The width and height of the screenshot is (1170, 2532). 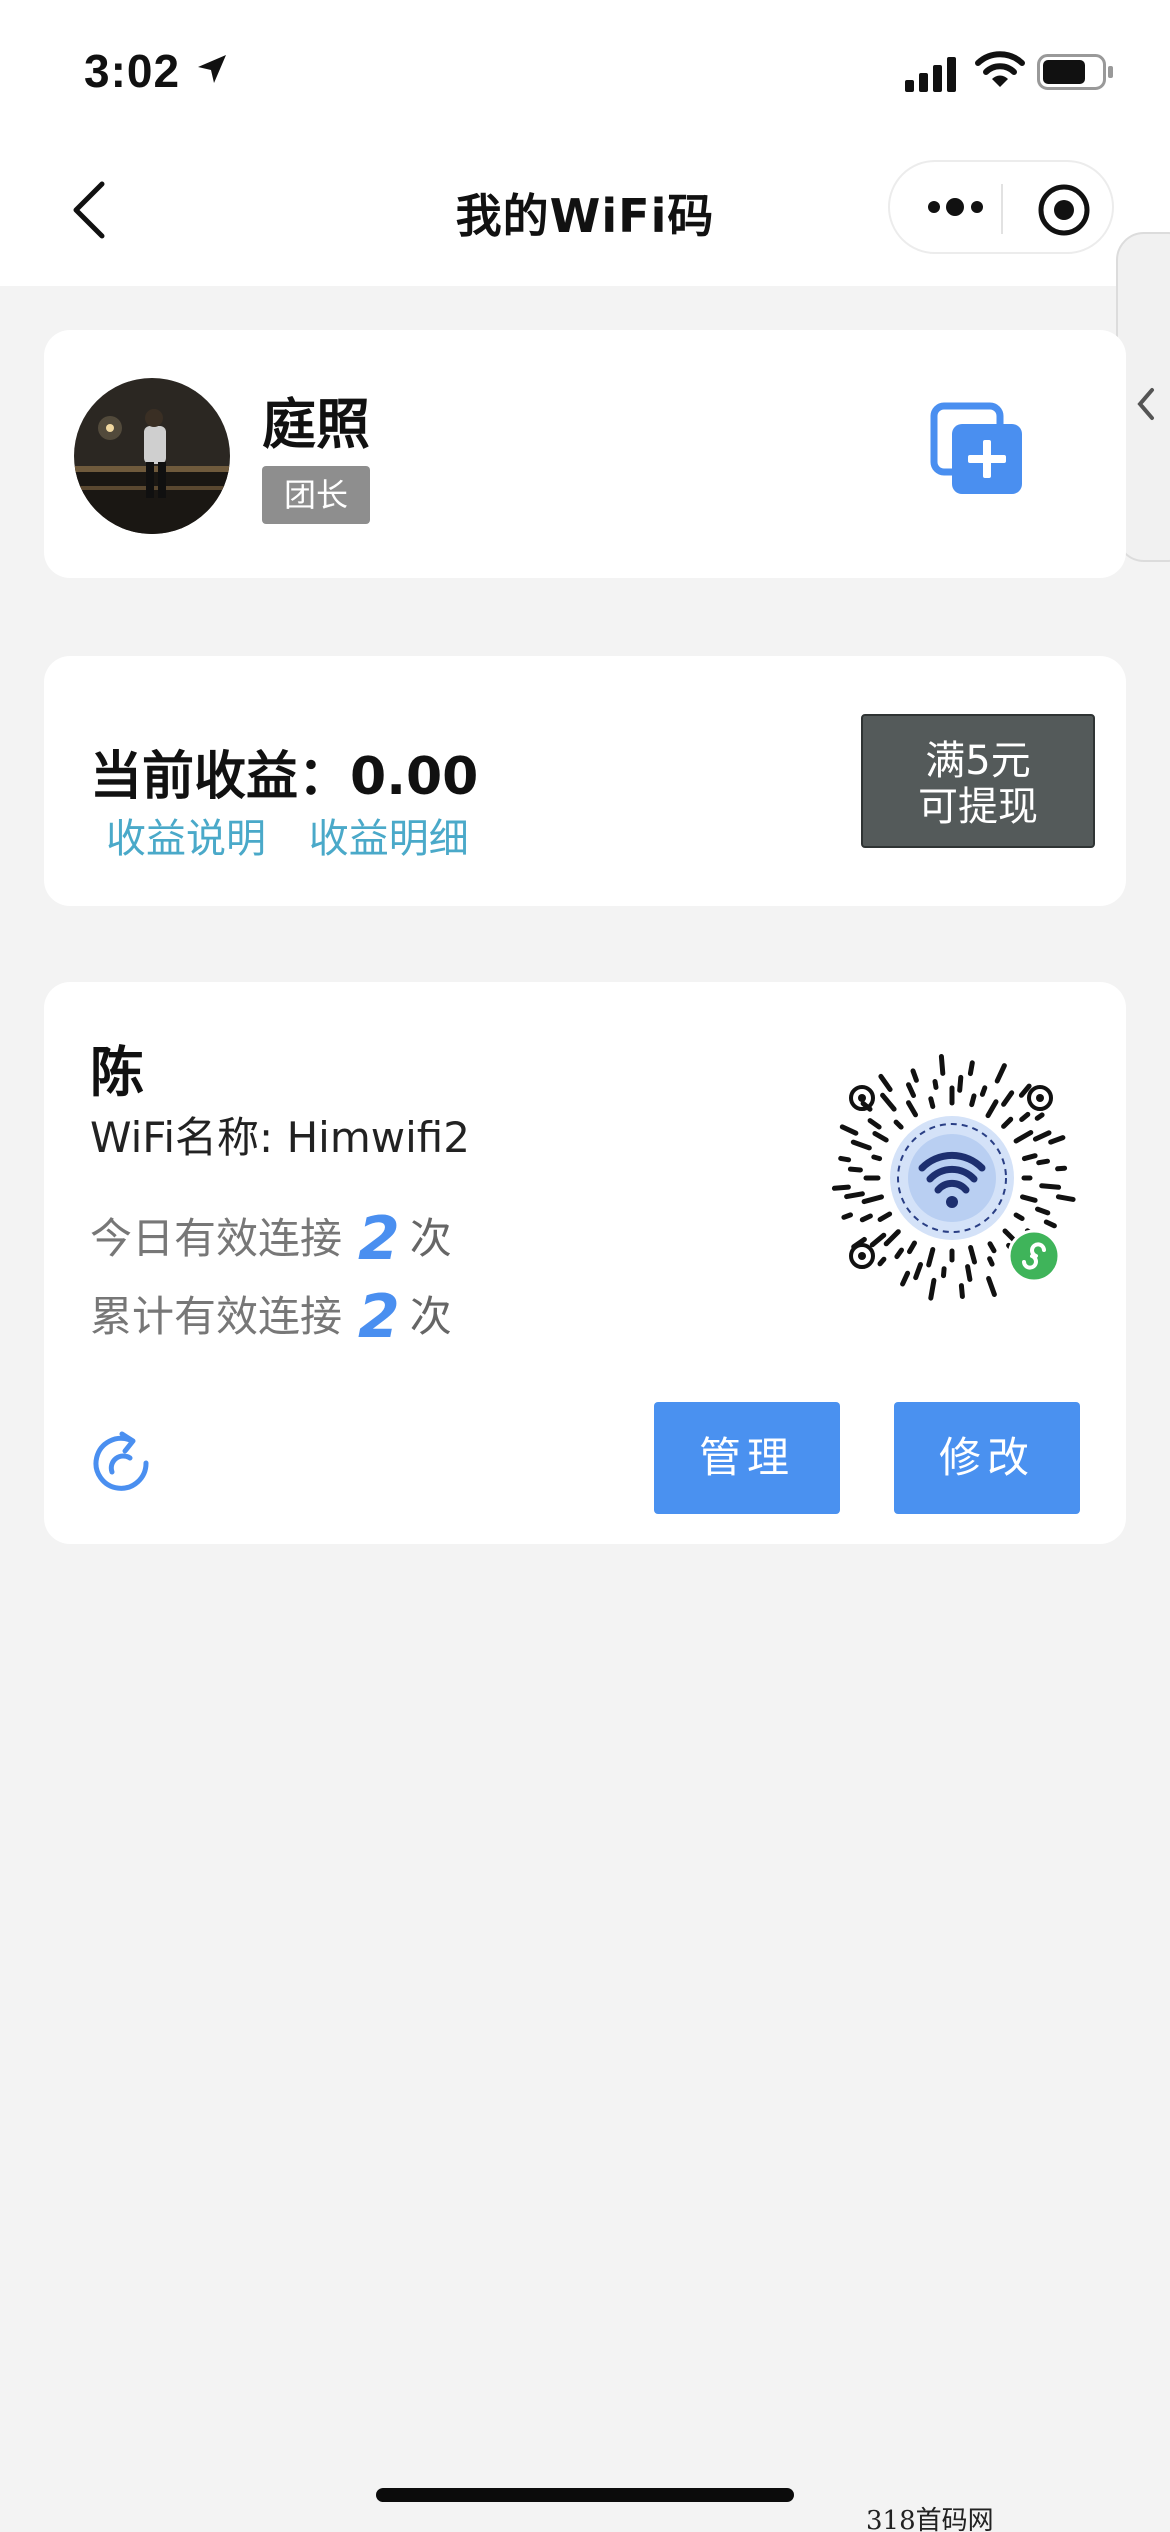 I want to click on earnings-label: 当前收益：0.00, so click(x=284, y=771).